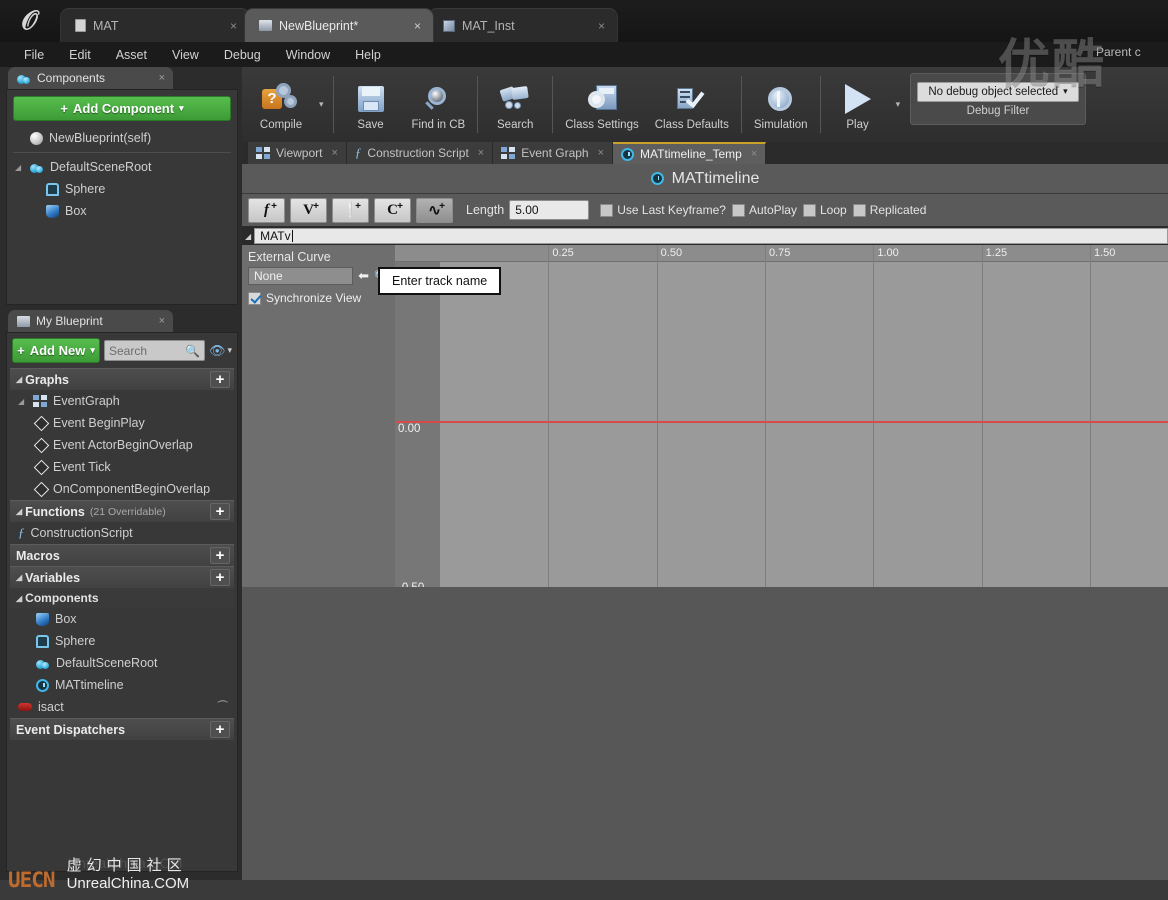 The width and height of the screenshot is (1168, 900). Describe the element at coordinates (549, 210) in the screenshot. I see `length-input: 5.00` at that location.